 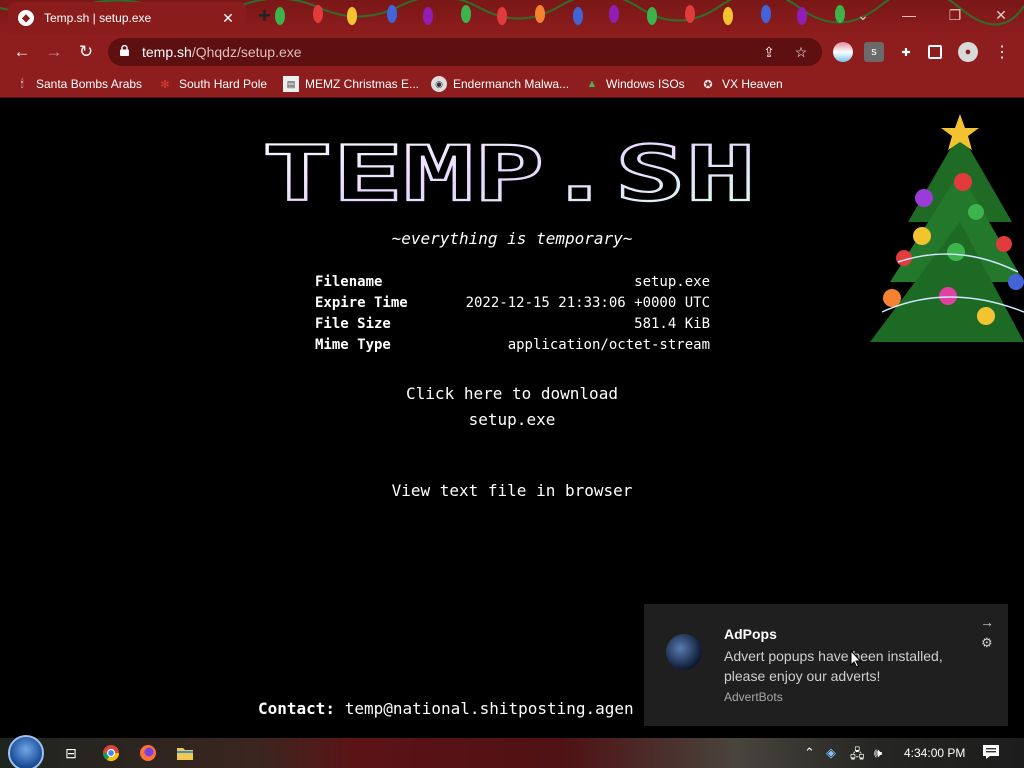 What do you see at coordinates (672, 324) in the screenshot?
I see `info-value: 581.4 KiB` at bounding box center [672, 324].